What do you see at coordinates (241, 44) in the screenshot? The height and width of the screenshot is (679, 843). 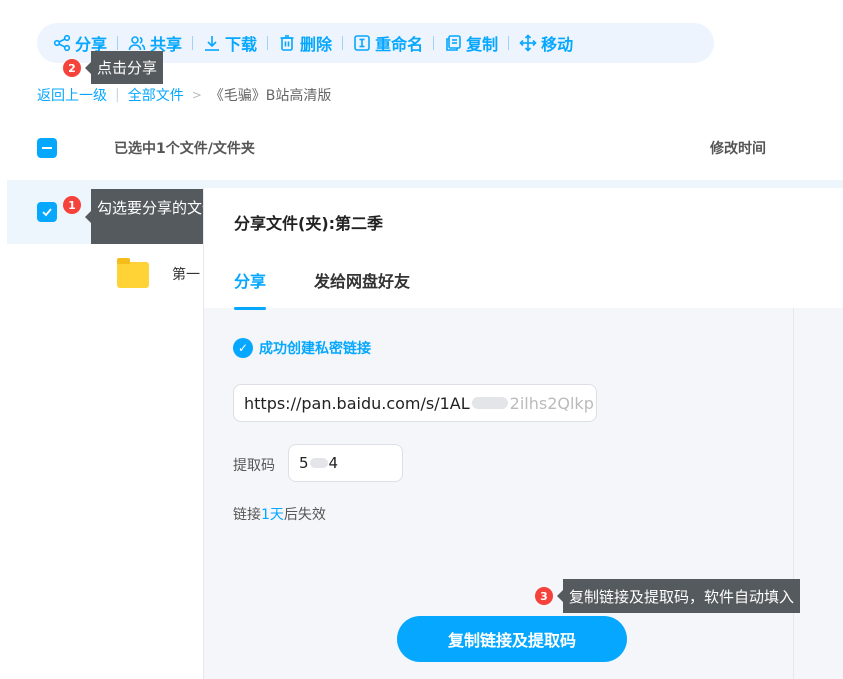 I see `download-label: 下载` at bounding box center [241, 44].